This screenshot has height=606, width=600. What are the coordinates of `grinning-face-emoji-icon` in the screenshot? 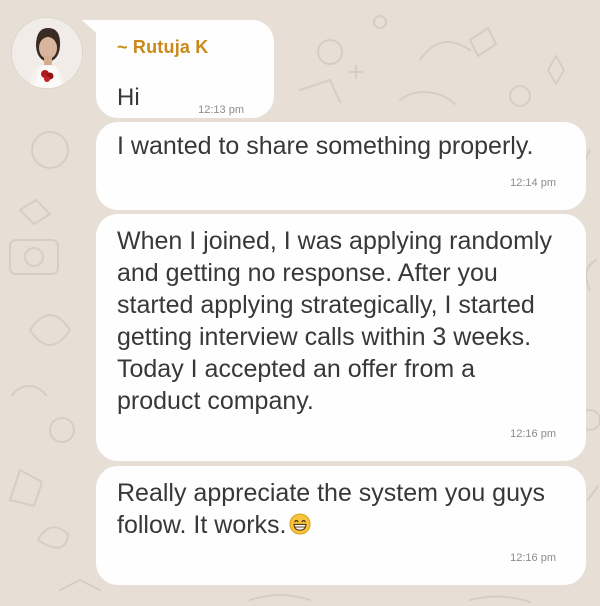 It's located at (299, 524).